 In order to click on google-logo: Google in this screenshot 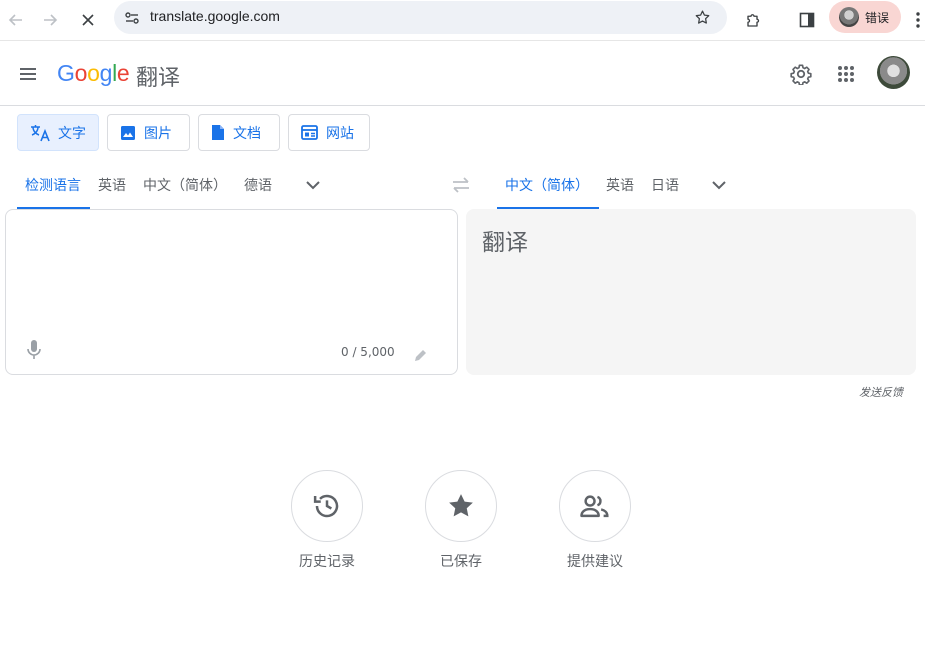, I will do `click(93, 73)`.